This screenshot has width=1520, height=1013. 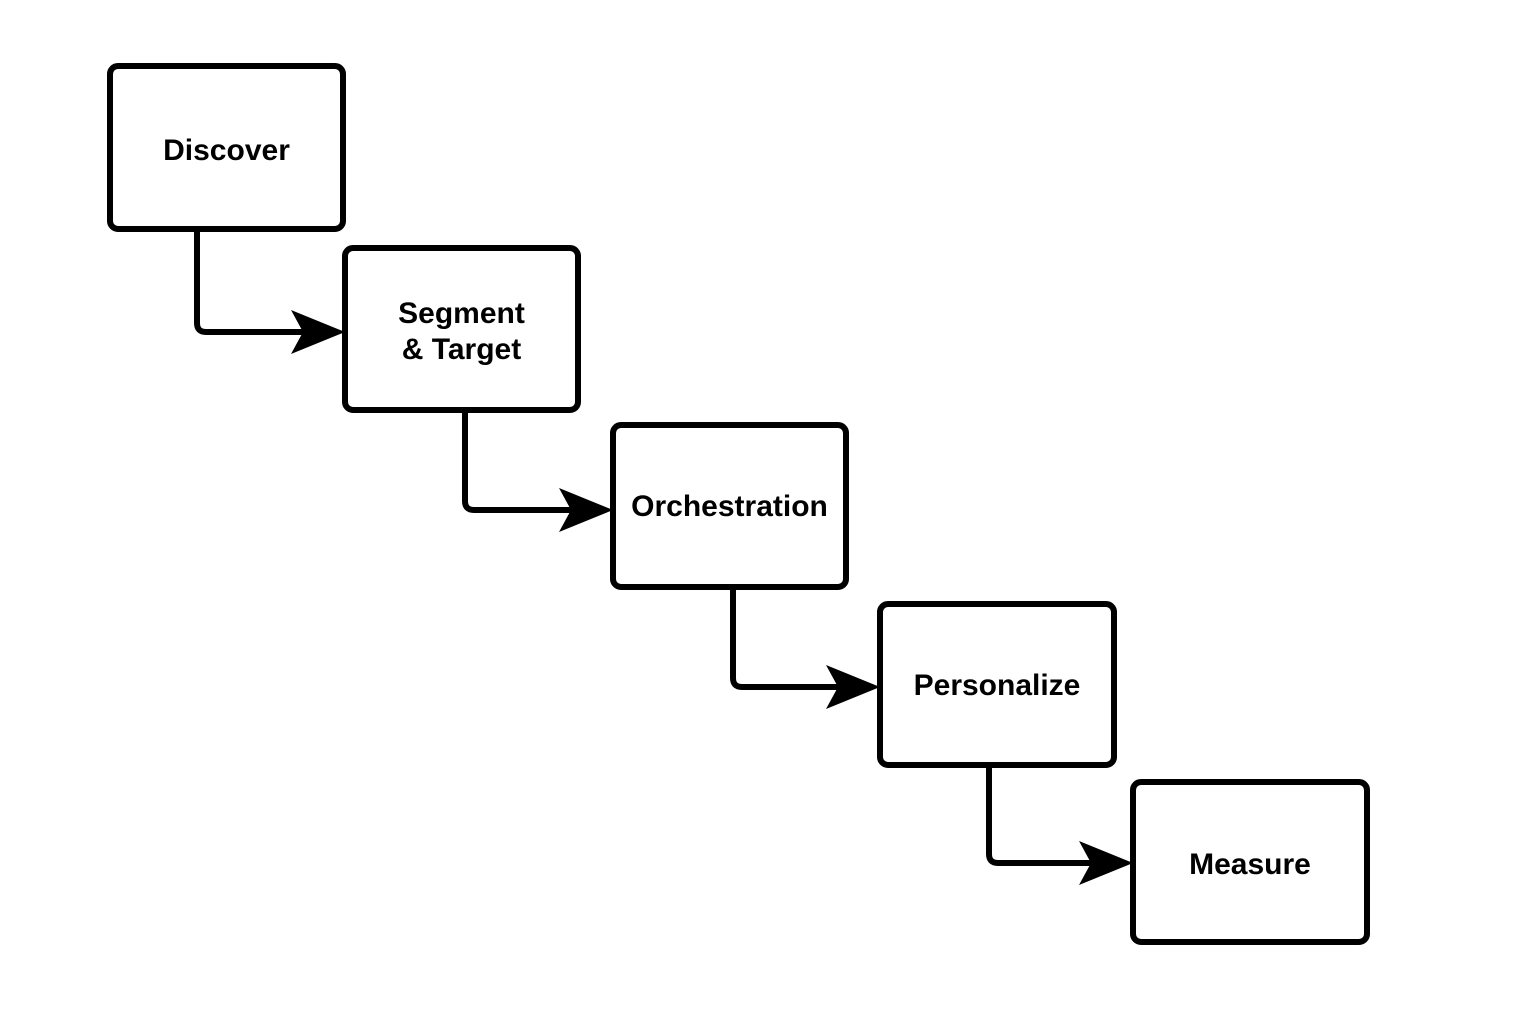 I want to click on node-orchestration: Orchestration, so click(x=729, y=506).